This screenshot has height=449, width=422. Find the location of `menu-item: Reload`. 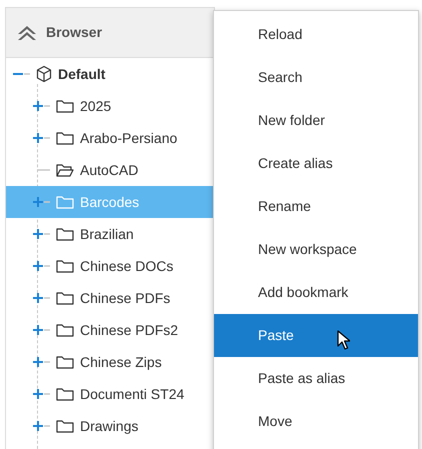

menu-item: Reload is located at coordinates (316, 34).